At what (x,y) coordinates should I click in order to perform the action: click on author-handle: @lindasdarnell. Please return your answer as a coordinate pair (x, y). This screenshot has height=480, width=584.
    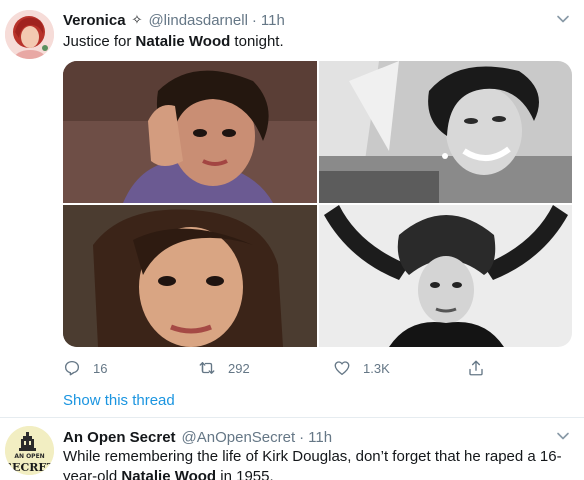
    Looking at the image, I should click on (197, 20).